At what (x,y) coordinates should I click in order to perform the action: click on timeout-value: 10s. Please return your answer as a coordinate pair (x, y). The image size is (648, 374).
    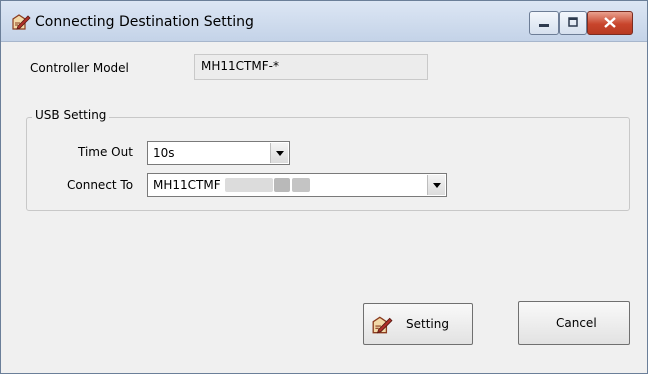
    Looking at the image, I should click on (164, 153).